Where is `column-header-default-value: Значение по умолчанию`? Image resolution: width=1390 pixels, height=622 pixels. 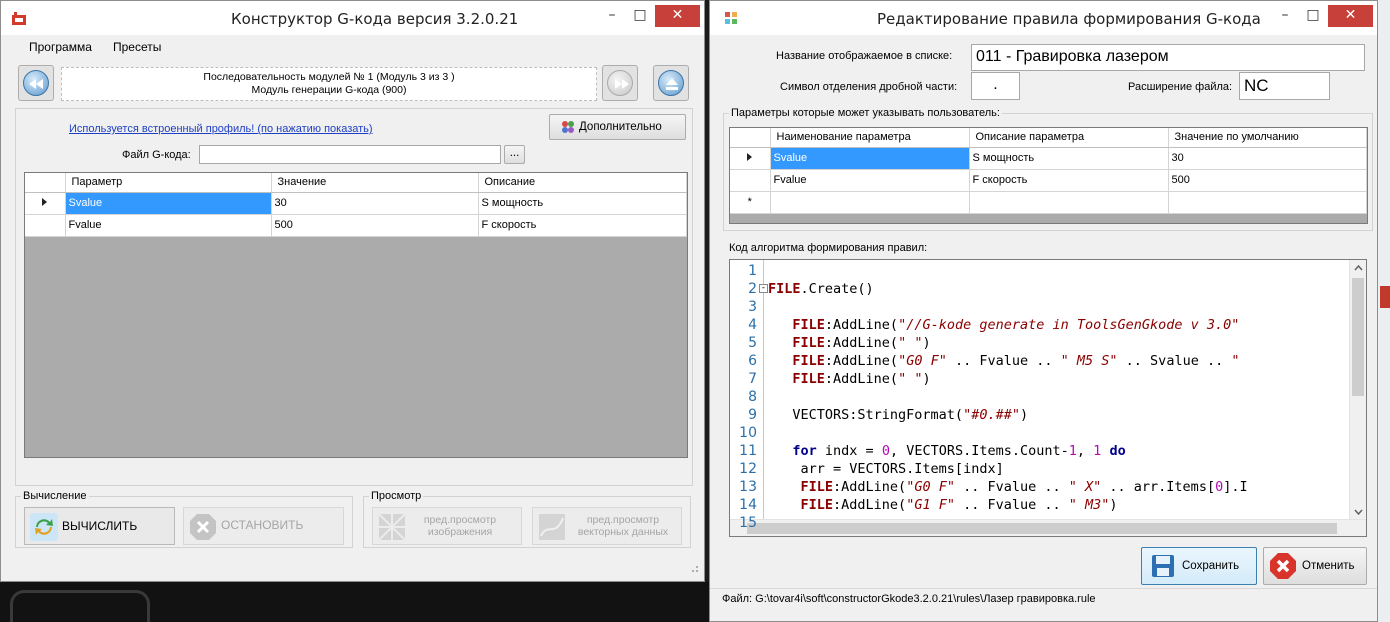
column-header-default-value: Значение по умолчанию is located at coordinates (1267, 138).